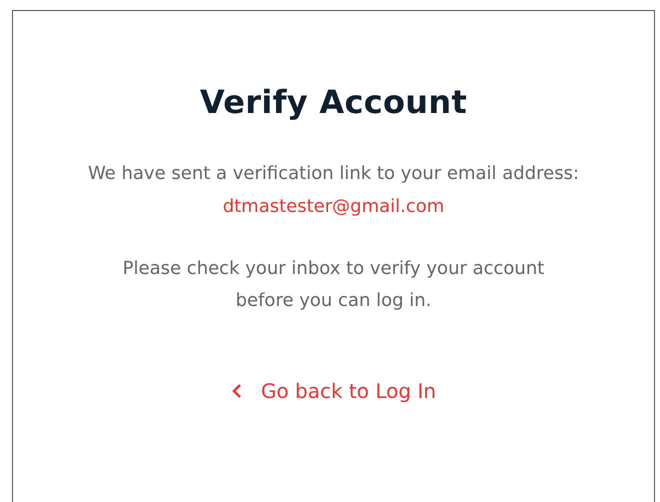 The image size is (660, 502). I want to click on email-address: dtmastester@gmail.com, so click(333, 206).